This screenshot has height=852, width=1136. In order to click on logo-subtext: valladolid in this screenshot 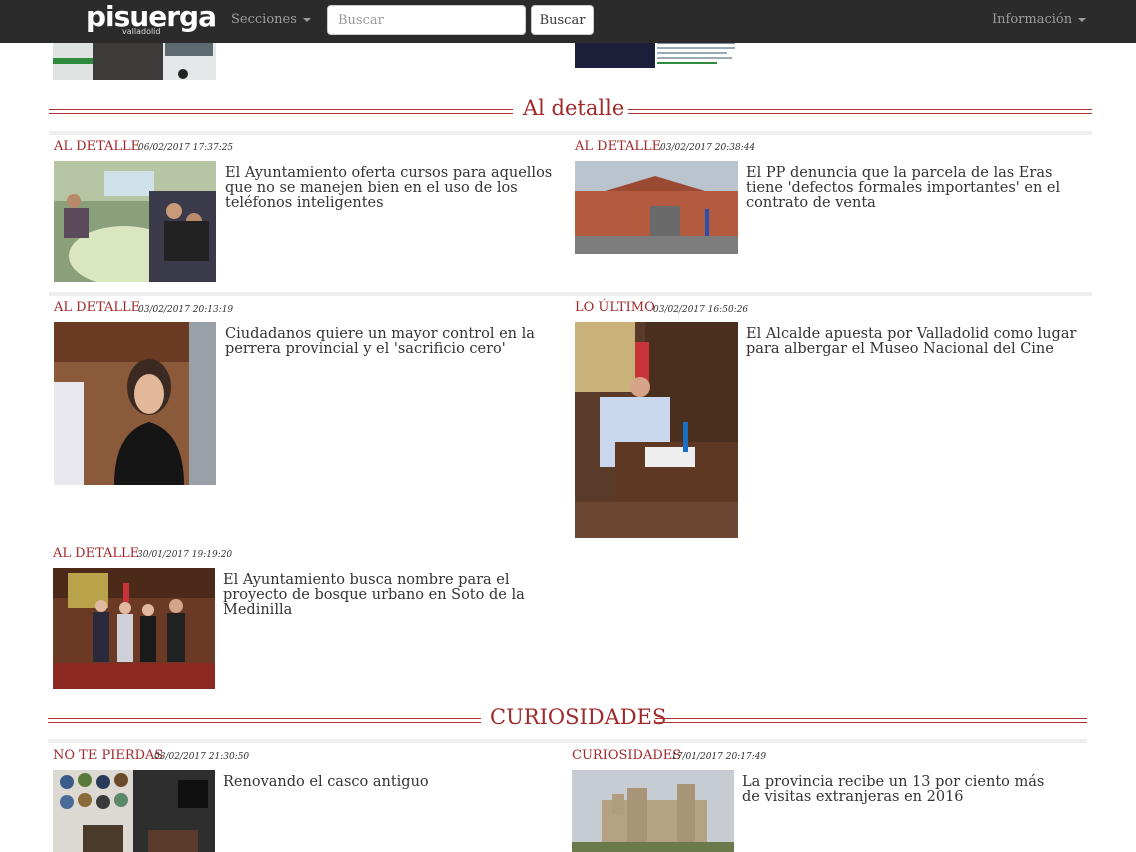, I will do `click(141, 31)`.